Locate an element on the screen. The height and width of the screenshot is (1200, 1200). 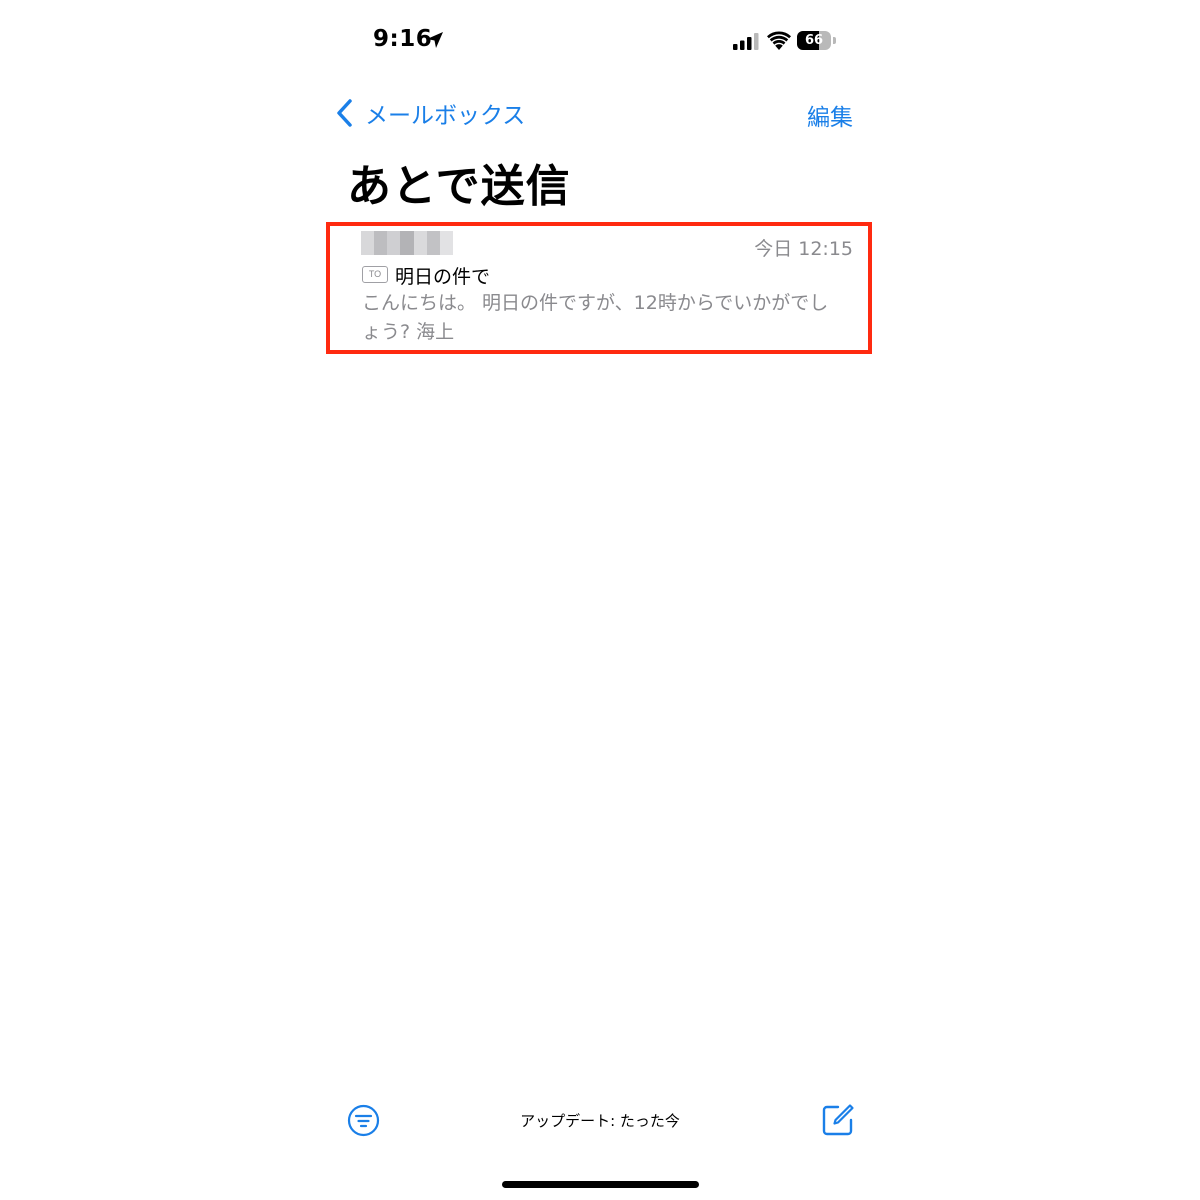
cellular-signal-icon is located at coordinates (746, 41).